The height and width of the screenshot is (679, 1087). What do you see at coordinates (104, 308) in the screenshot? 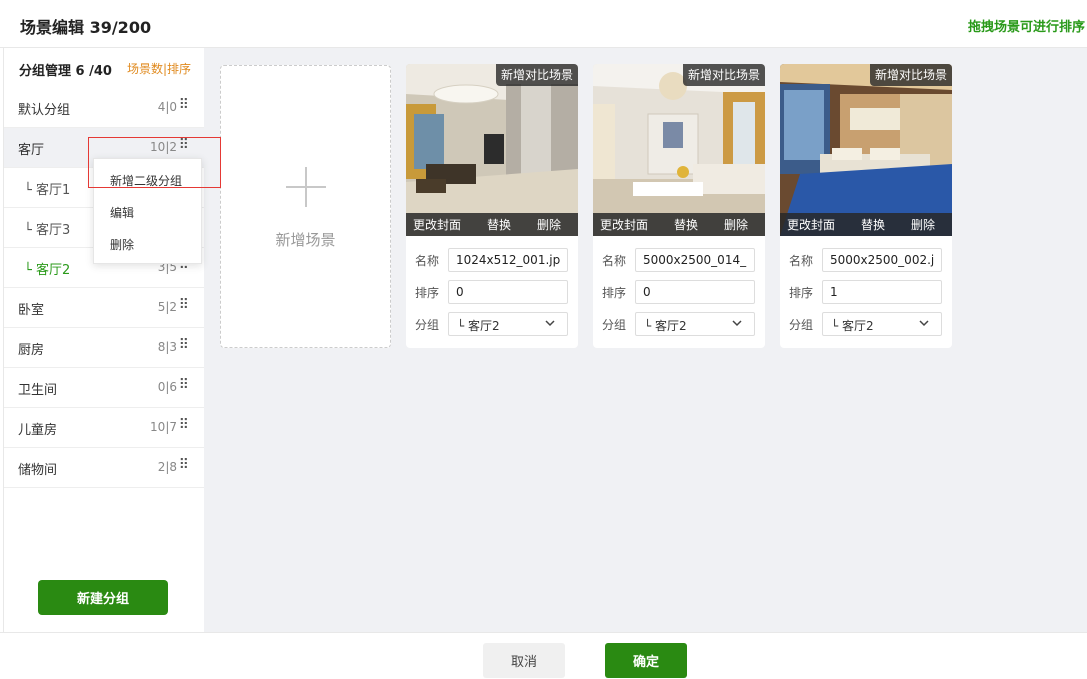
I see `group-item-bedroom: 卧室 5|2 ⠿` at bounding box center [104, 308].